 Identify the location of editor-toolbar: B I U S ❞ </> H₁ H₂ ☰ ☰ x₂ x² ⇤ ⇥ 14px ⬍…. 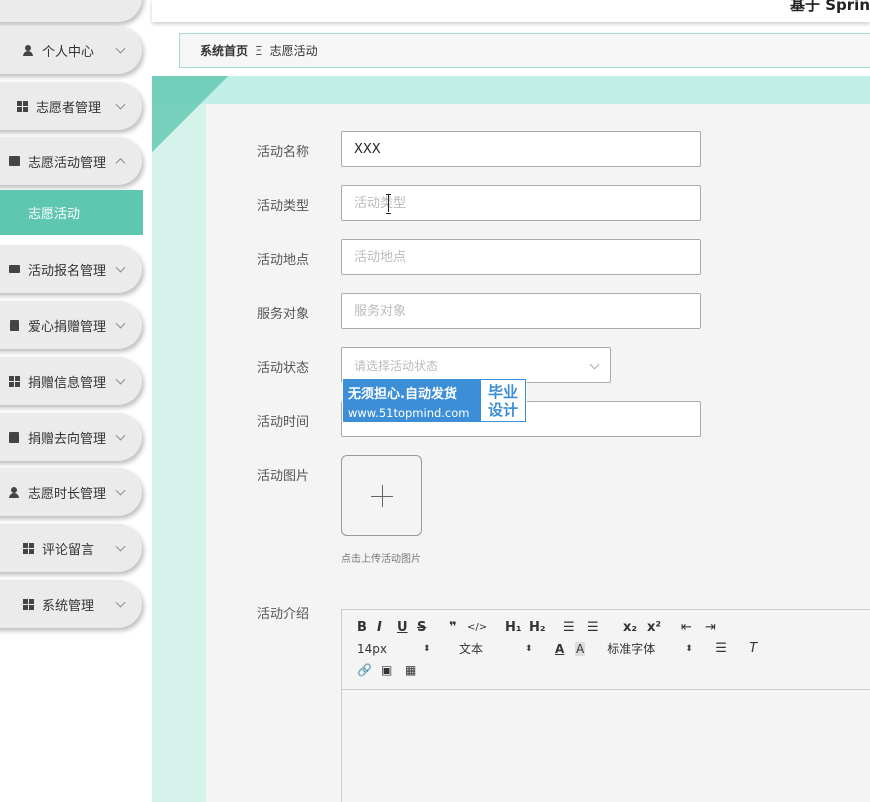
(606, 650).